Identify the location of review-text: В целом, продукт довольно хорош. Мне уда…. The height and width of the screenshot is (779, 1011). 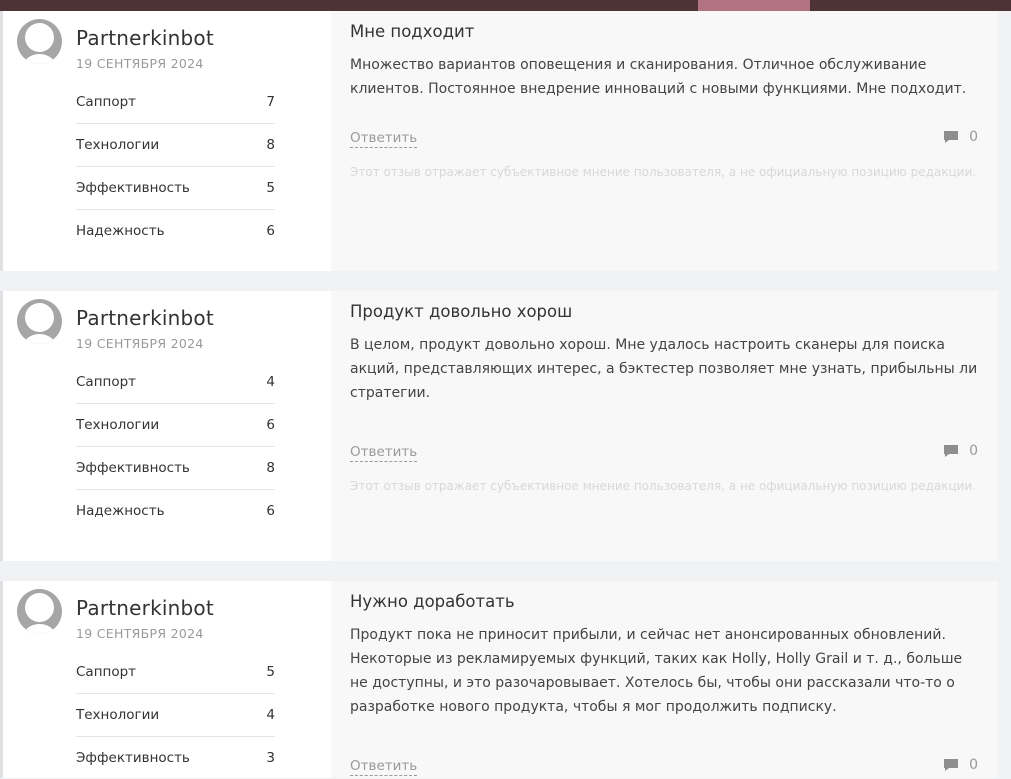
(664, 369).